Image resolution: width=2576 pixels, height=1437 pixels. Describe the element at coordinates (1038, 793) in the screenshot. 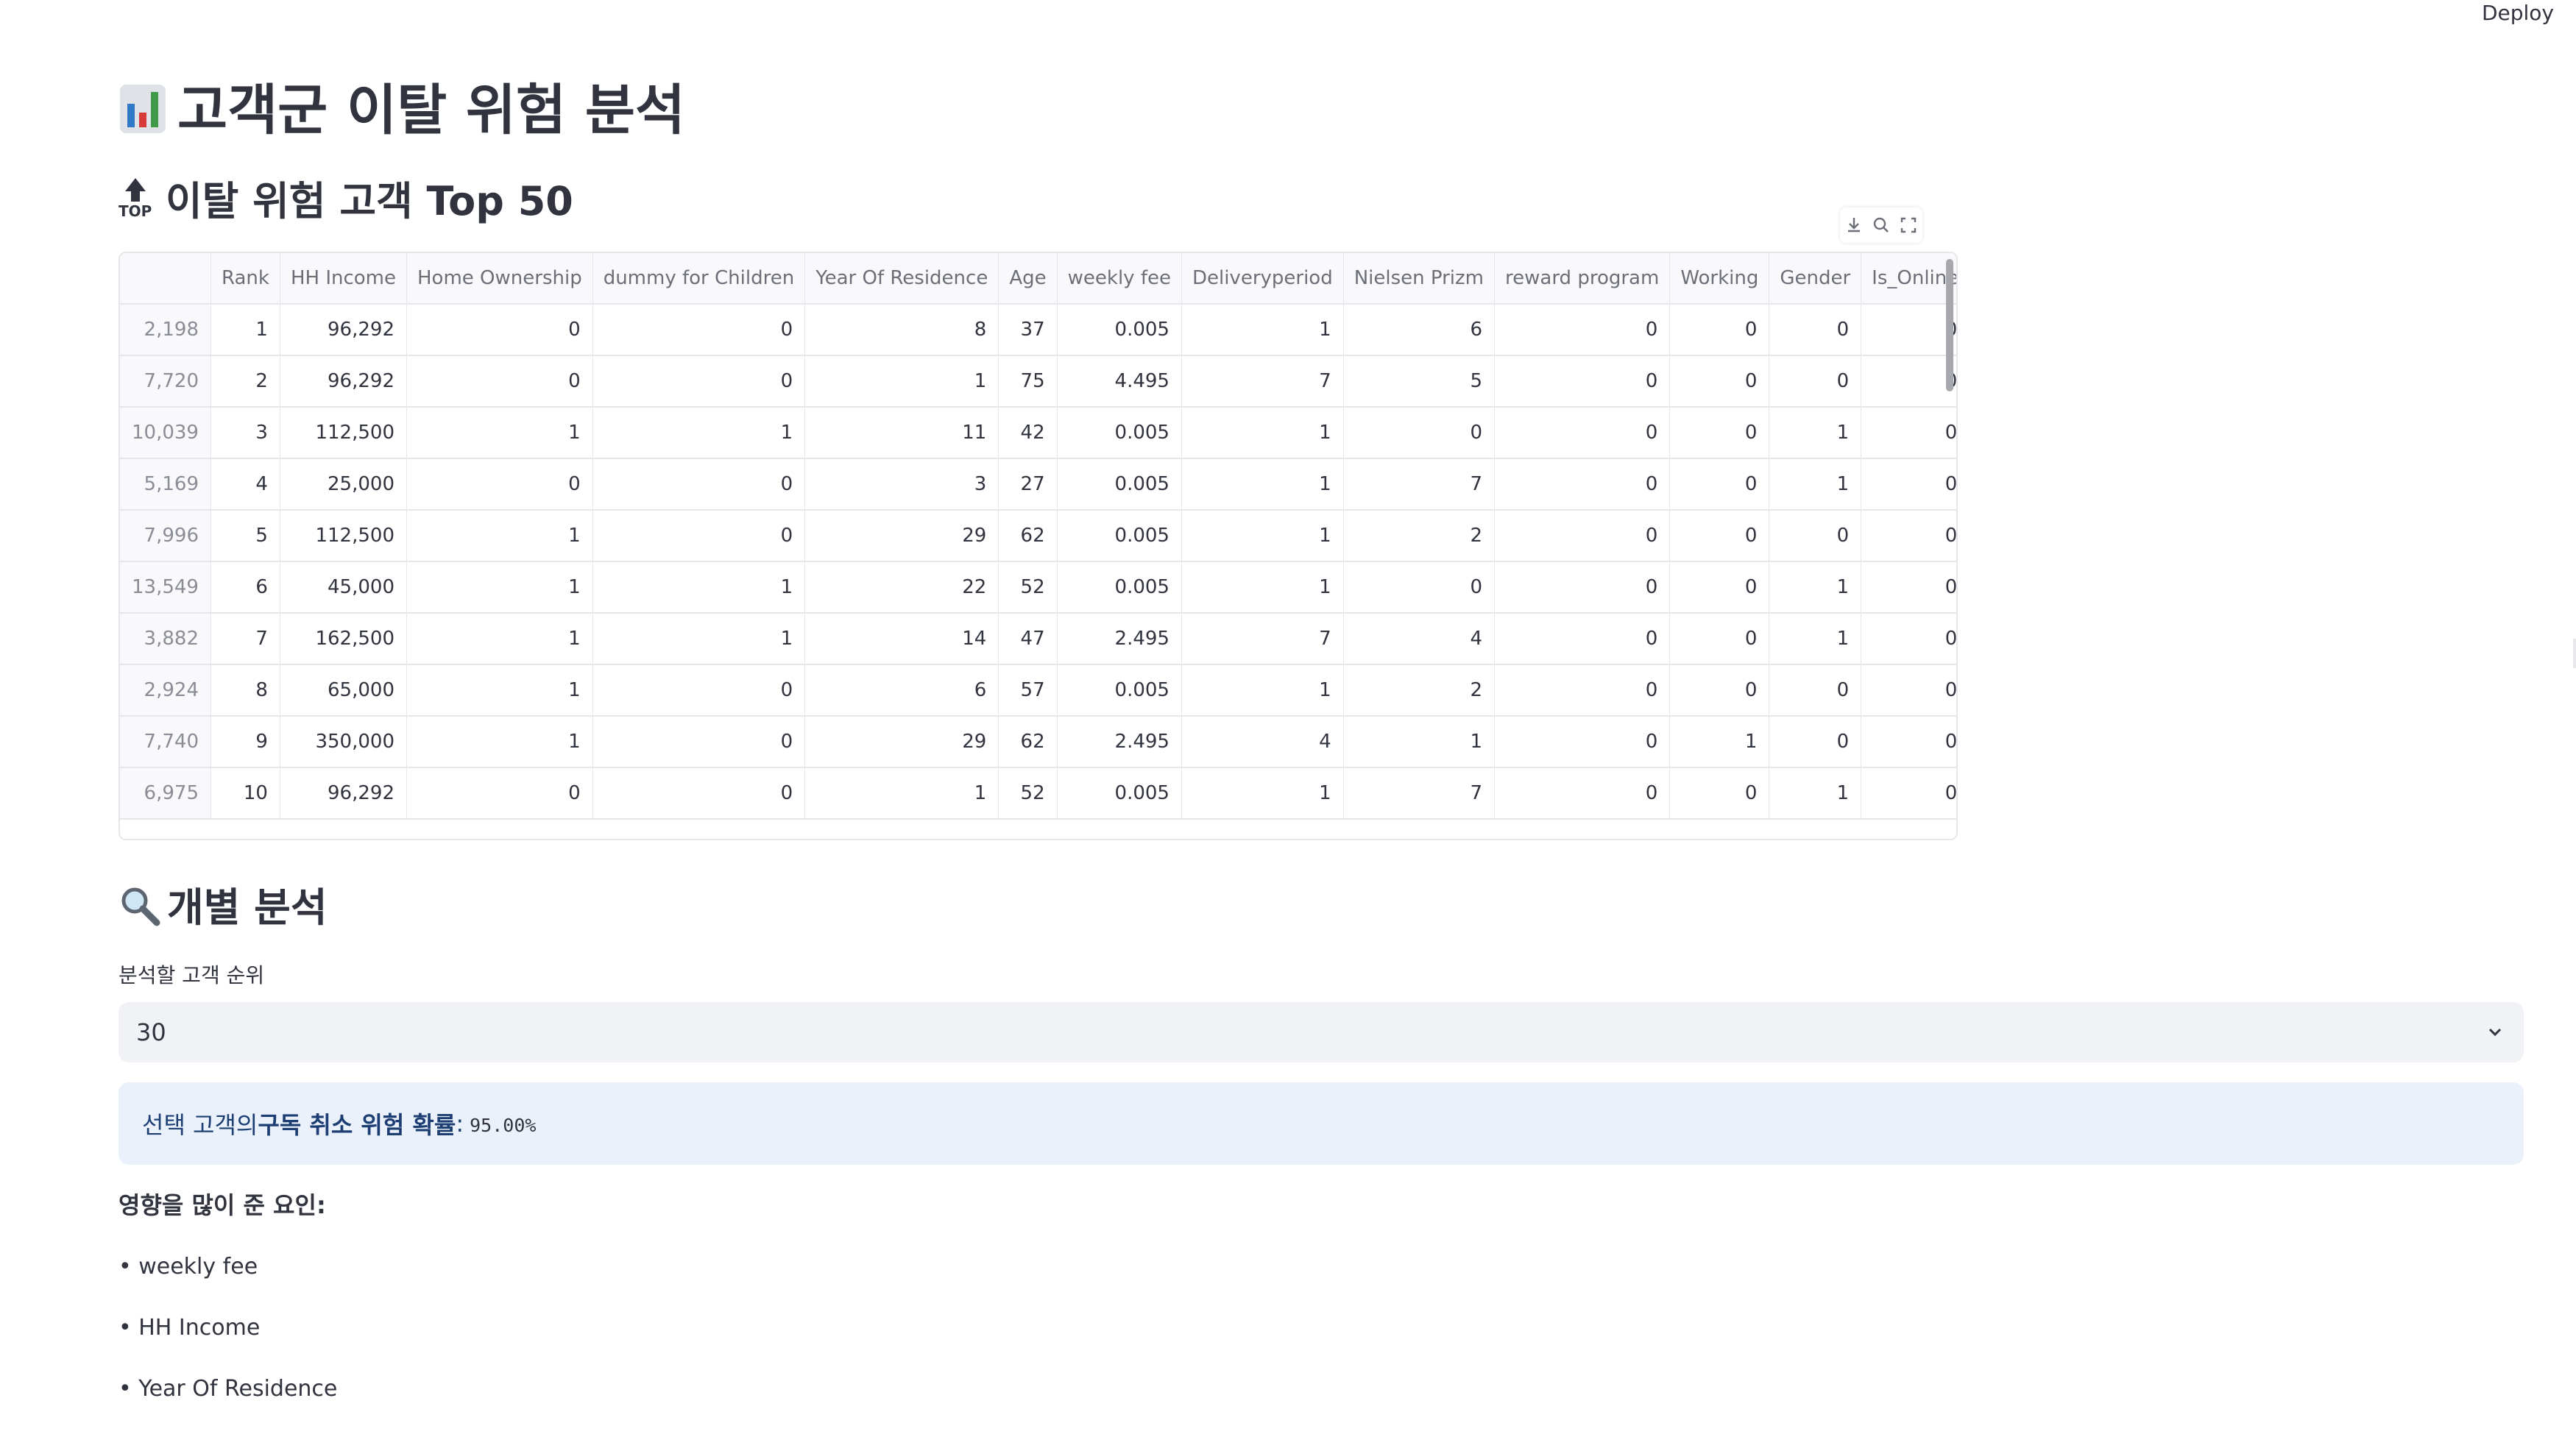

I see `table-row: 6,9751096,292001520.0051700100.975` at that location.